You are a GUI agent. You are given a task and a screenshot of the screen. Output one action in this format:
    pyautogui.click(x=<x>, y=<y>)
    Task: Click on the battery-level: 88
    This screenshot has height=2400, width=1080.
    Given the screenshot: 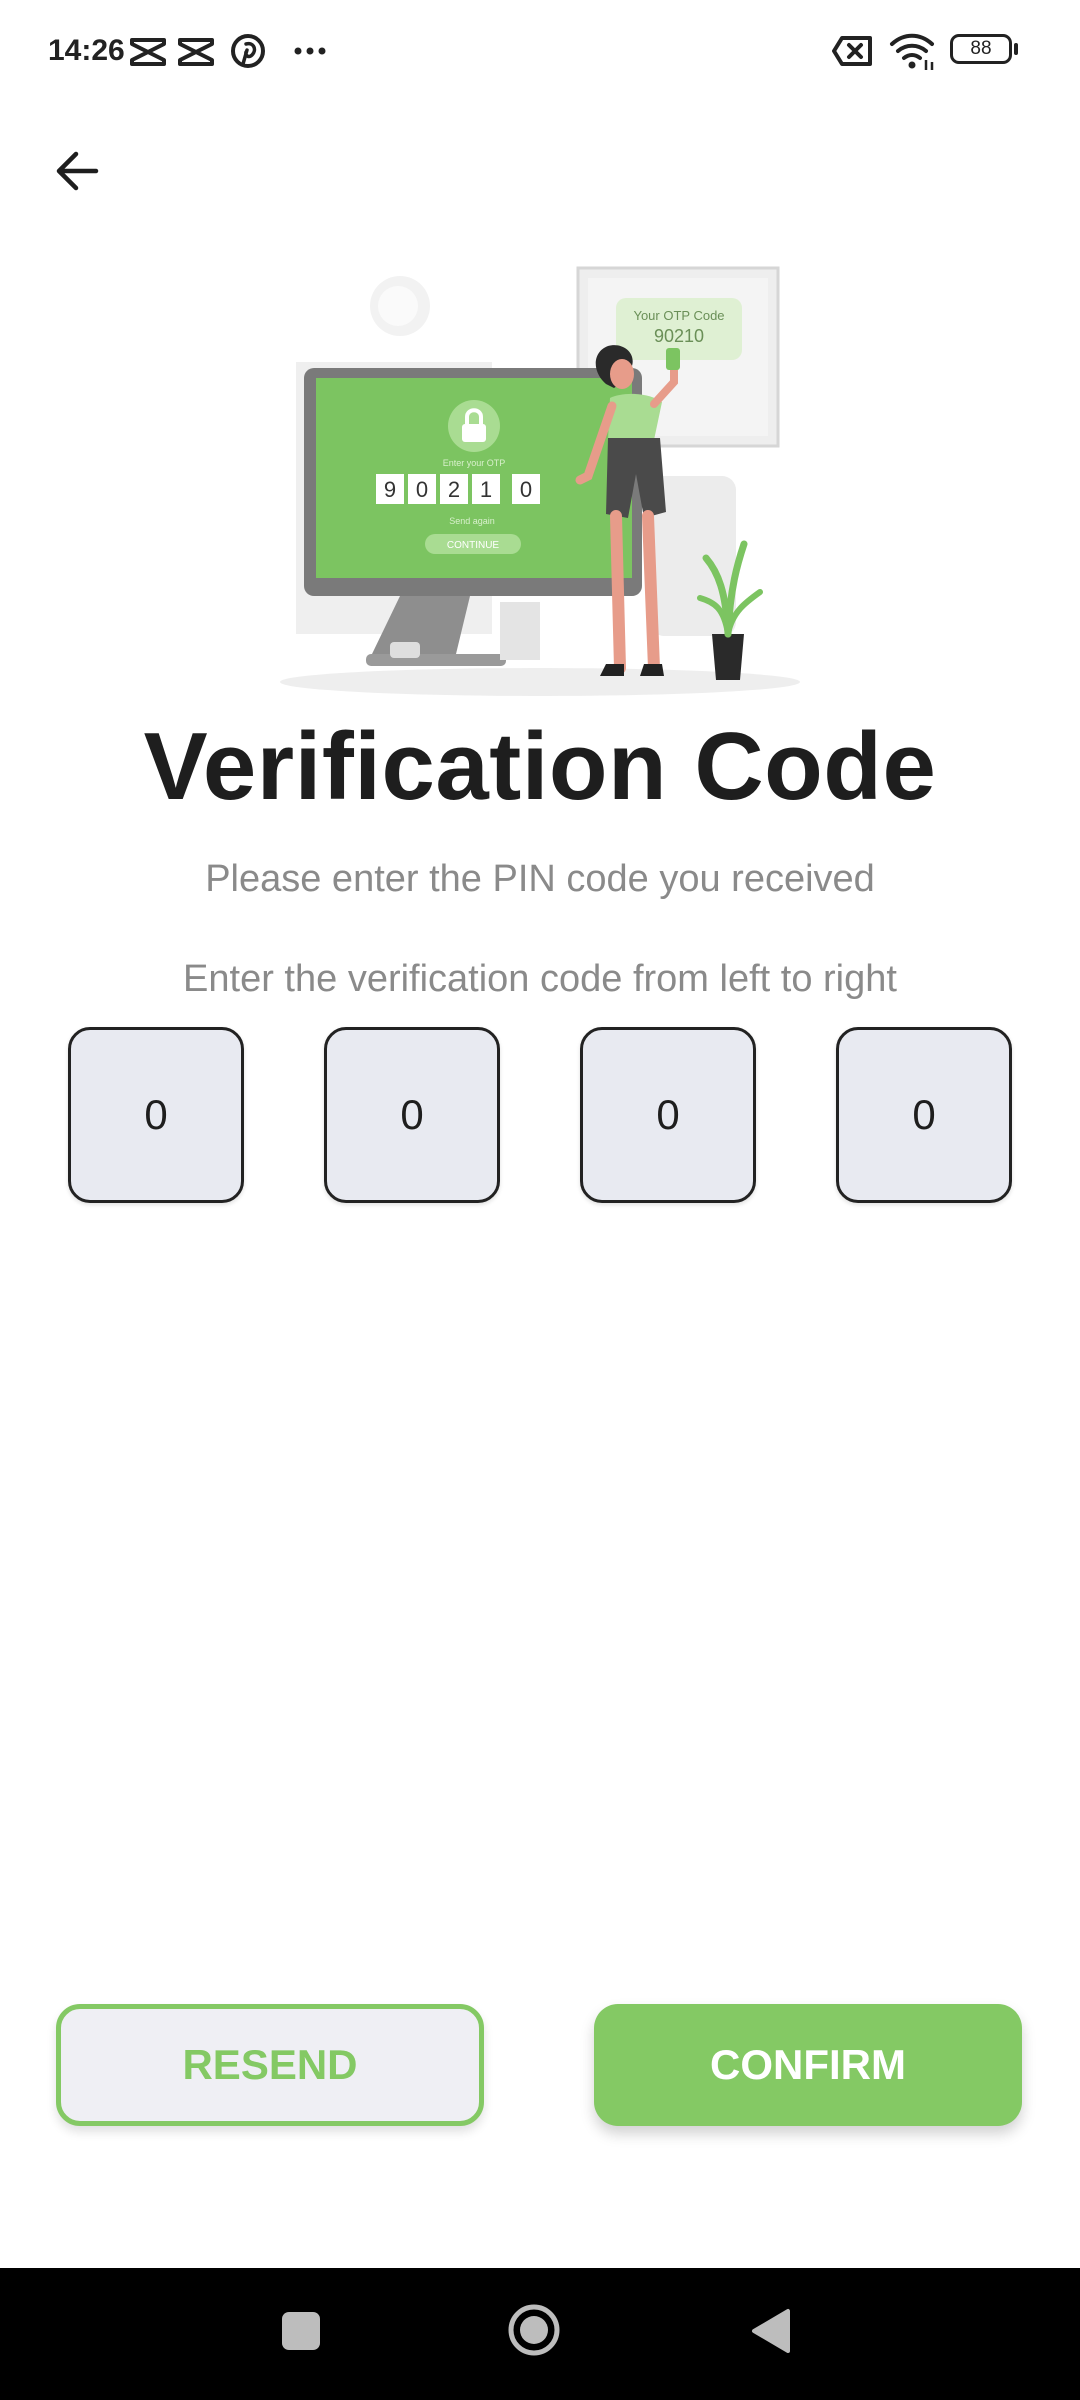 What is the action you would take?
    pyautogui.click(x=981, y=48)
    